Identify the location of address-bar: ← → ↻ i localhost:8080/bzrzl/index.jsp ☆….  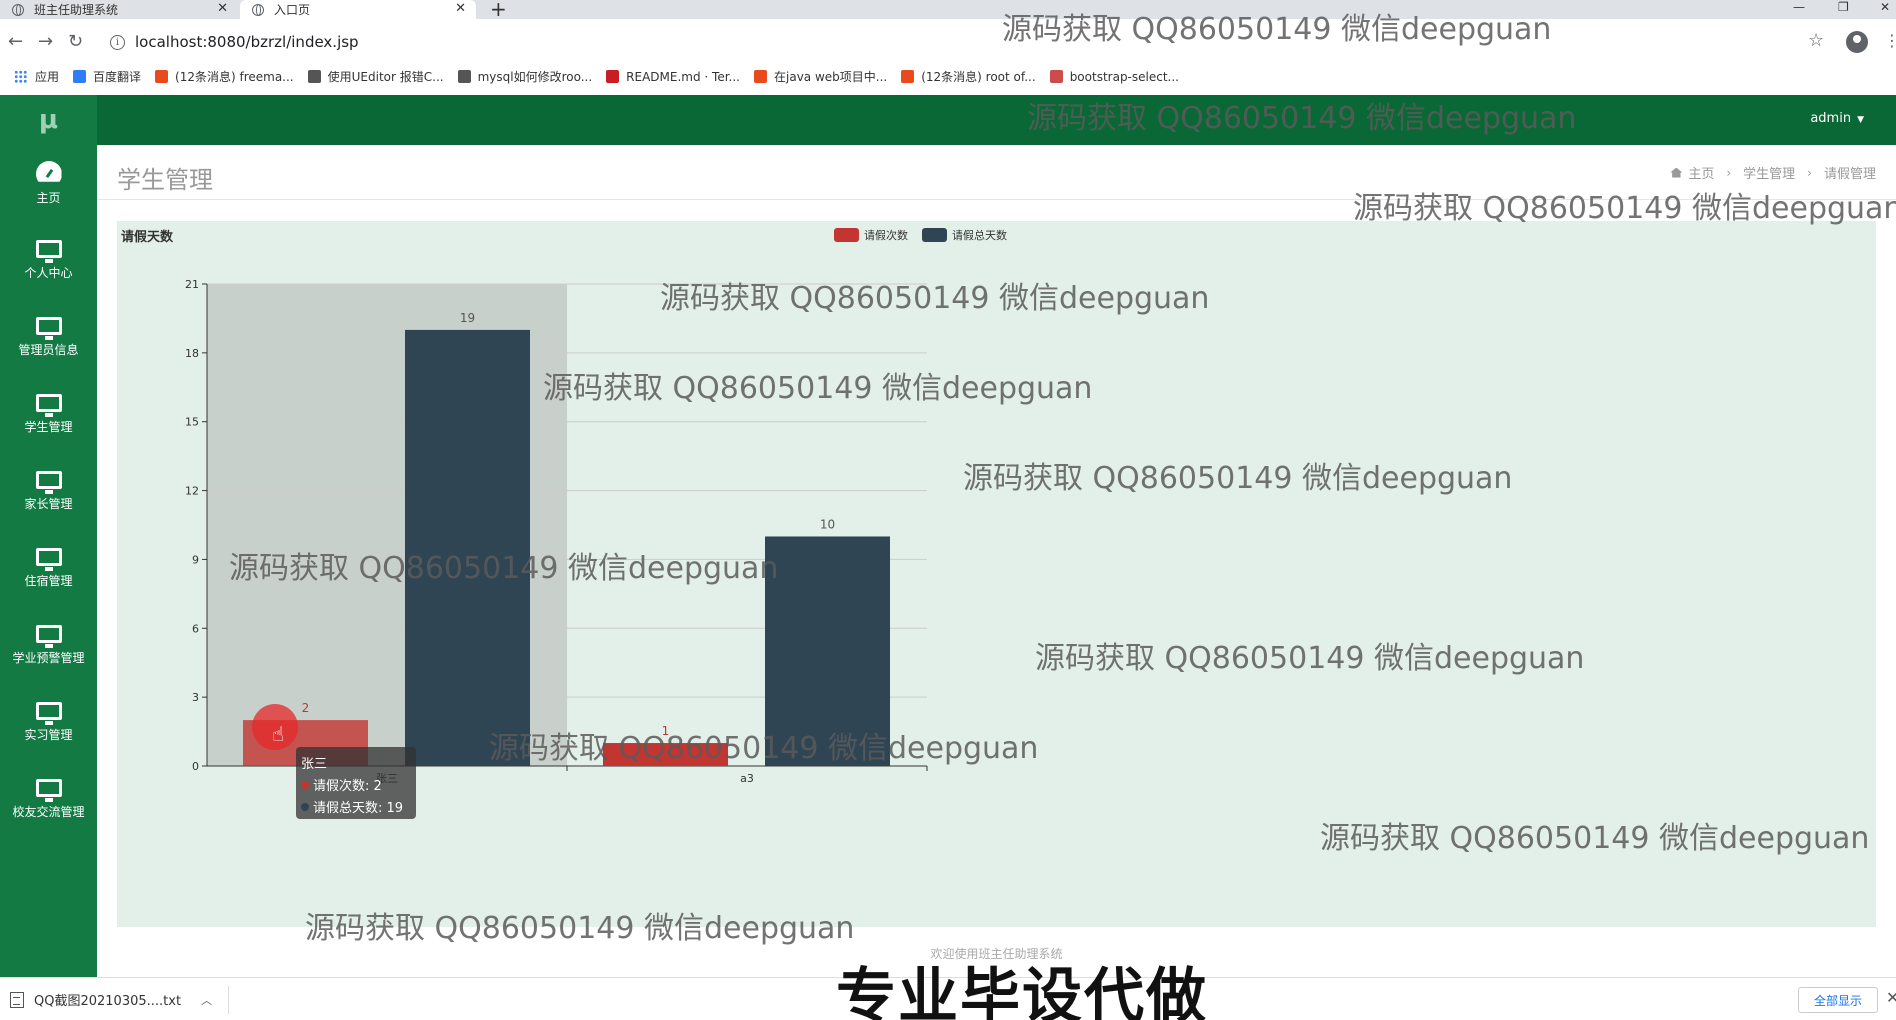
(948, 43).